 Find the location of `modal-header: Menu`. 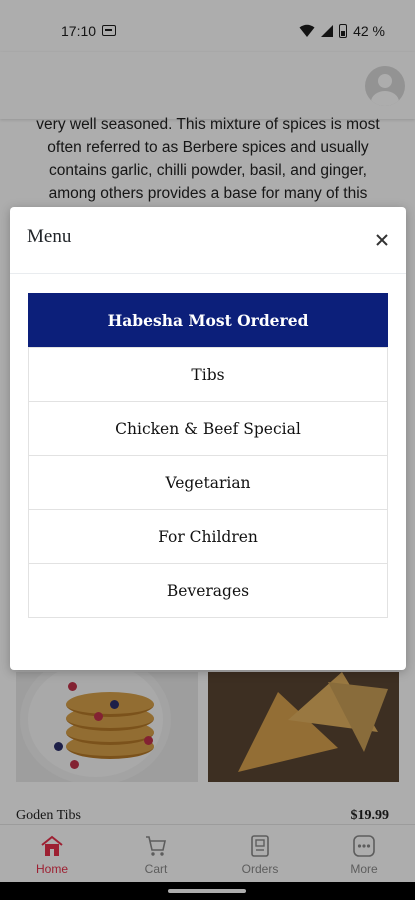

modal-header: Menu is located at coordinates (208, 240).